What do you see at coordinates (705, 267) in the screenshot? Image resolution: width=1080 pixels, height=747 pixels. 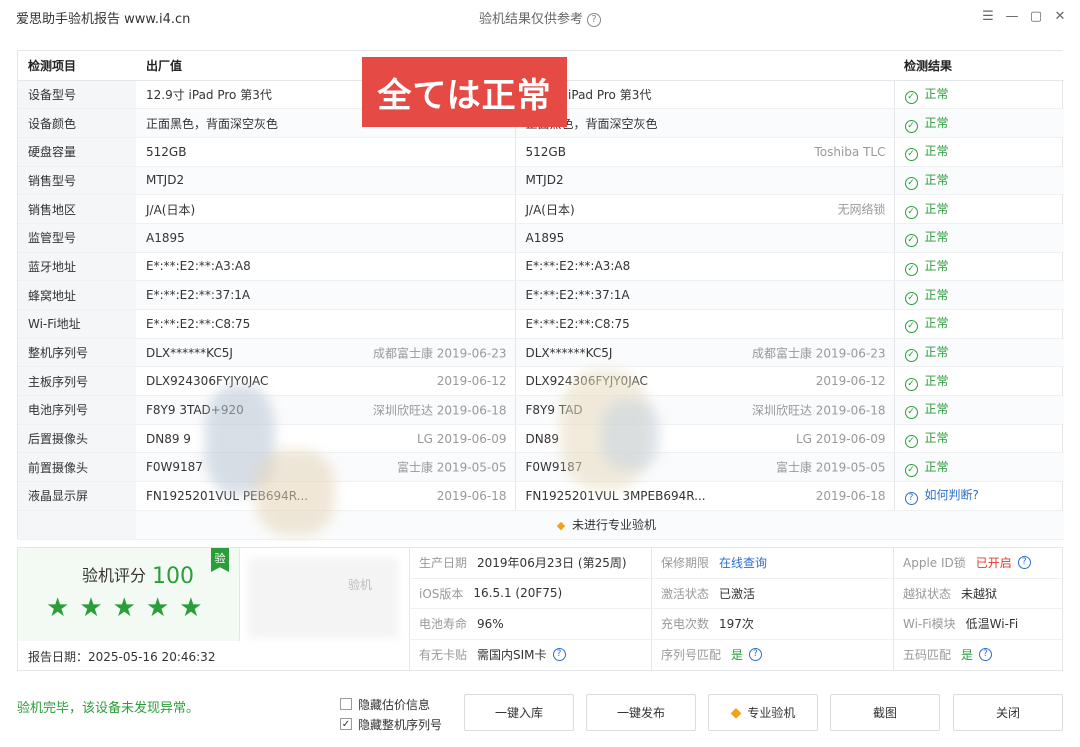 I see `actual-value: E*:**:E2:**:A3:A8` at bounding box center [705, 267].